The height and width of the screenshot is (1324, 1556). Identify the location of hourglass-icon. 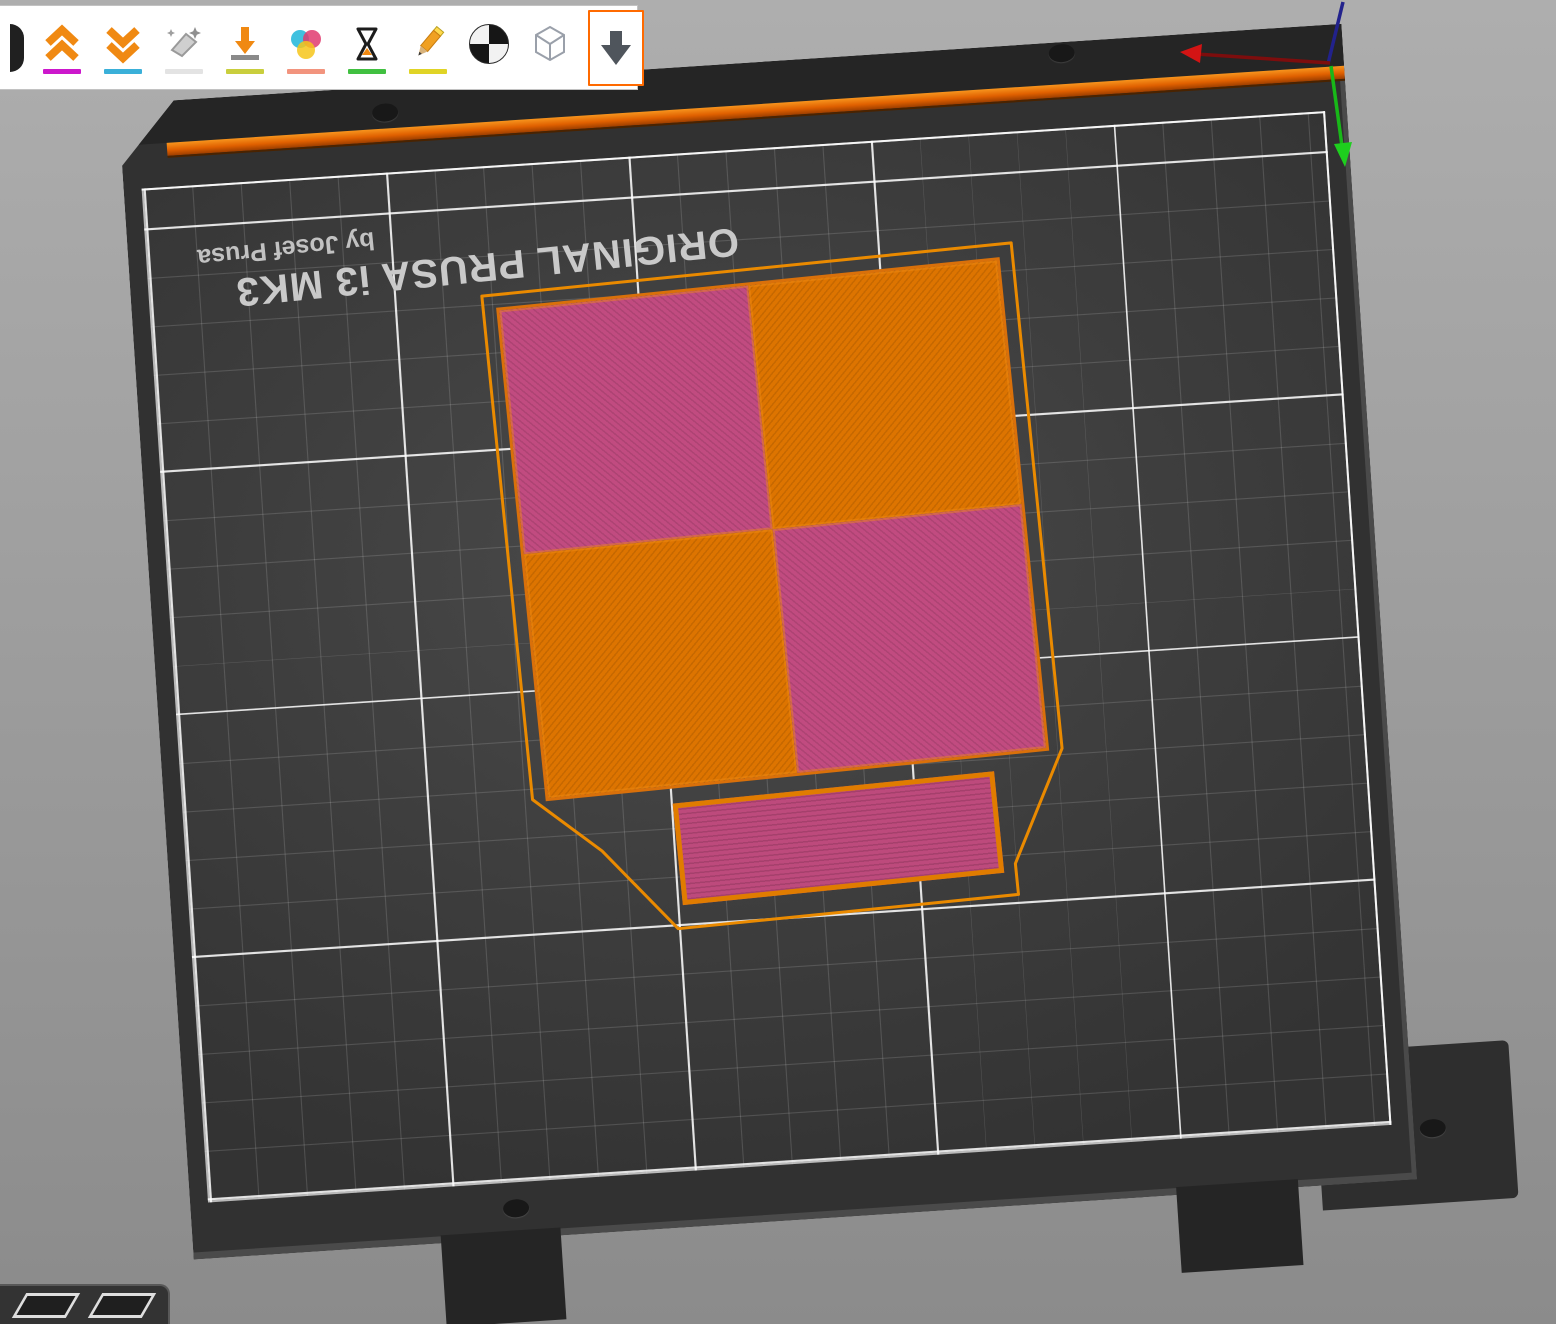
(367, 44).